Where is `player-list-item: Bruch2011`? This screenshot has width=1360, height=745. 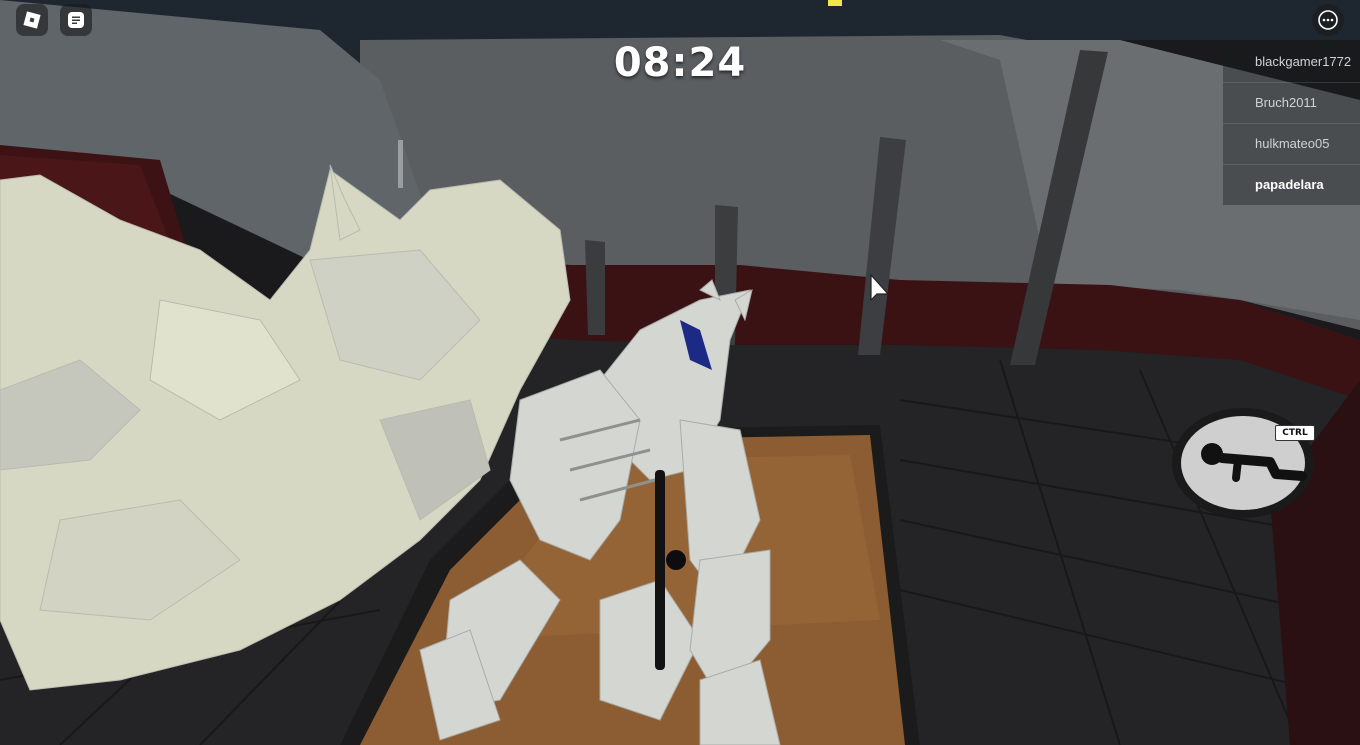
player-list-item: Bruch2011 is located at coordinates (1291, 103).